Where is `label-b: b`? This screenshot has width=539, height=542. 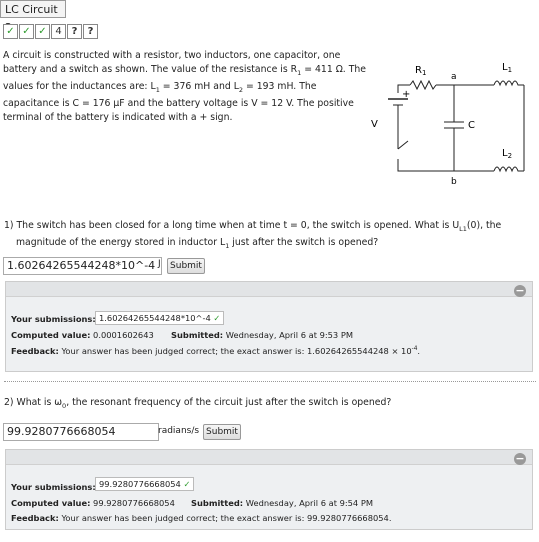
label-b: b is located at coordinates (454, 182).